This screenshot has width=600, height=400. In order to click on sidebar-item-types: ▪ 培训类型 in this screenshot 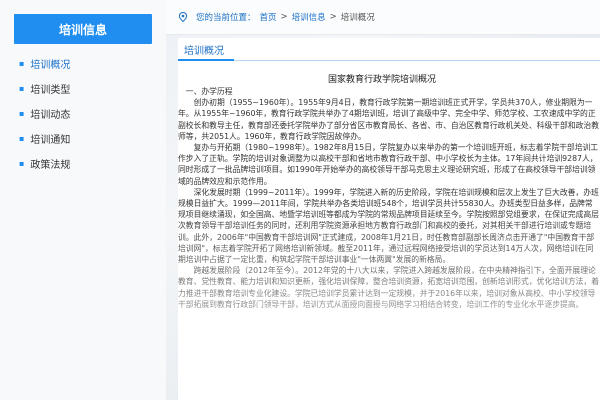, I will do `click(86, 88)`.